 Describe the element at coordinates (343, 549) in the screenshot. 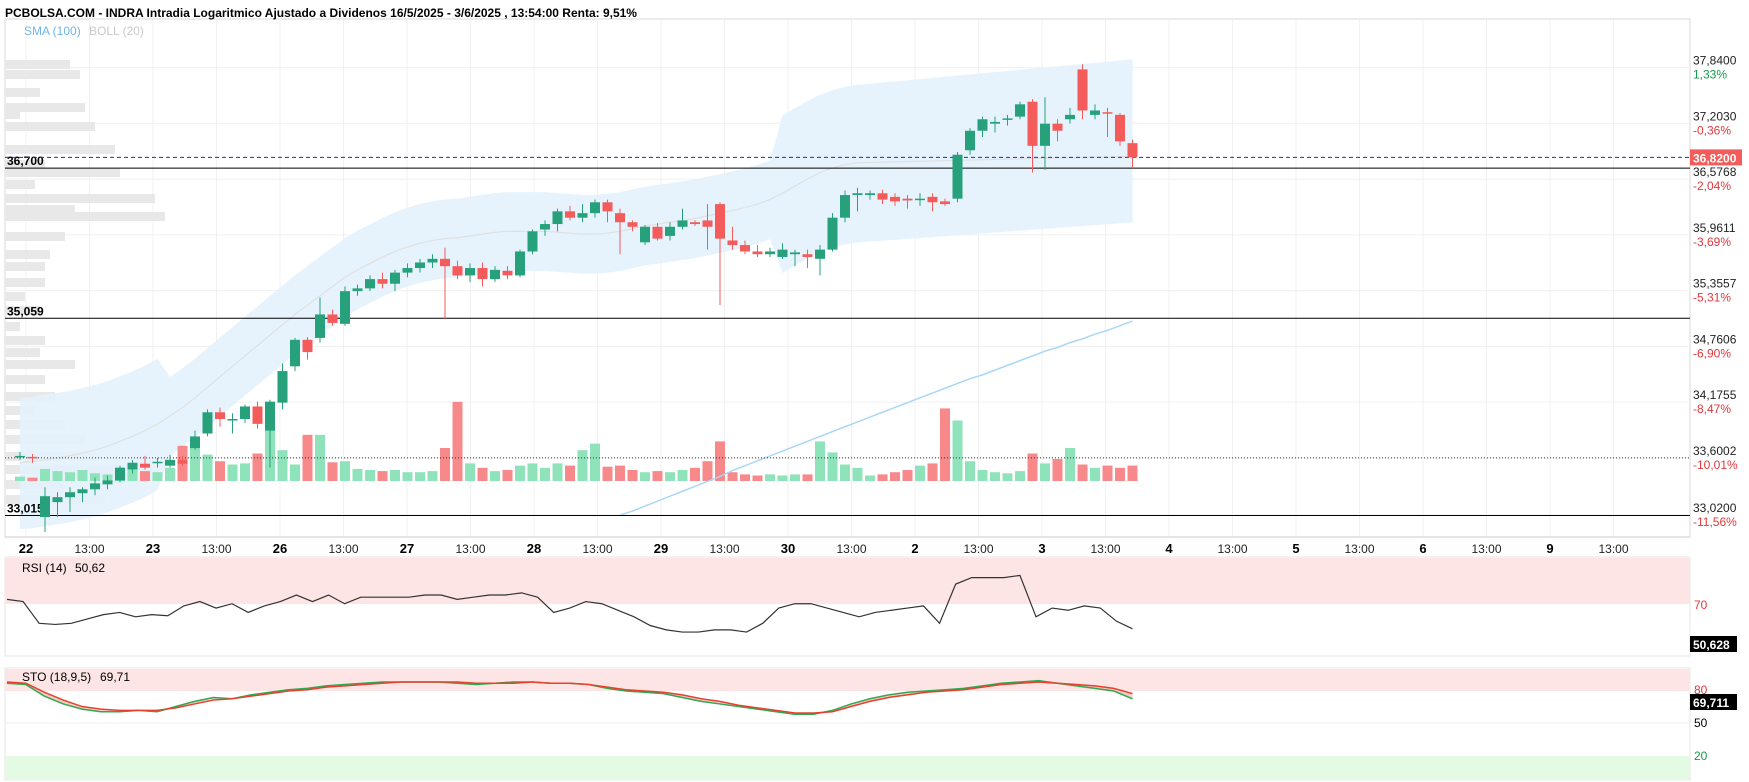

I see `time-tick-5: 13:00` at that location.